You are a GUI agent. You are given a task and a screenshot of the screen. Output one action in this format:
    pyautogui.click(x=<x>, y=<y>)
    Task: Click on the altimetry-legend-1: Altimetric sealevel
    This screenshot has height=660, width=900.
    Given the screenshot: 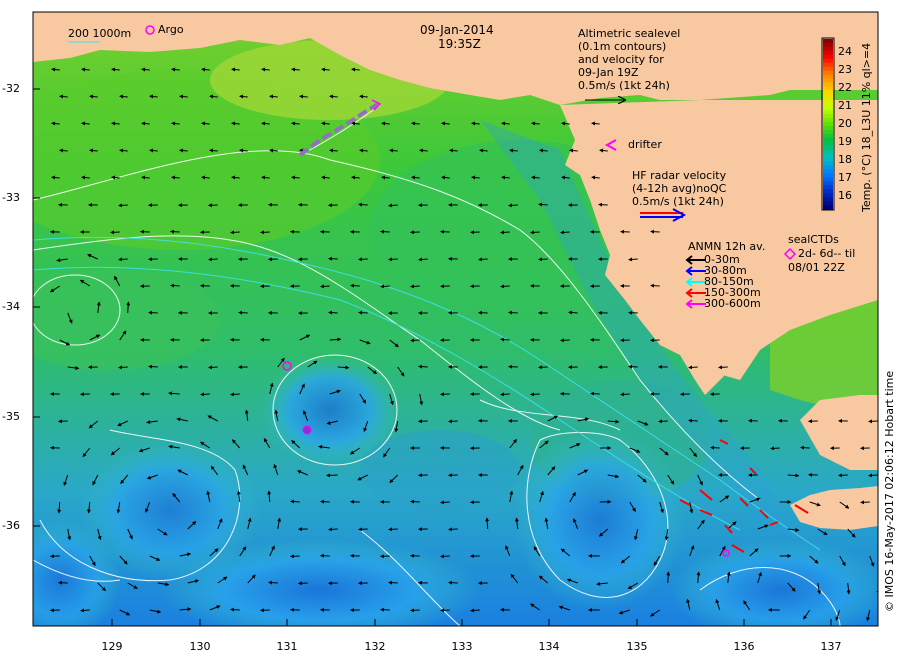 What is the action you would take?
    pyautogui.click(x=629, y=33)
    